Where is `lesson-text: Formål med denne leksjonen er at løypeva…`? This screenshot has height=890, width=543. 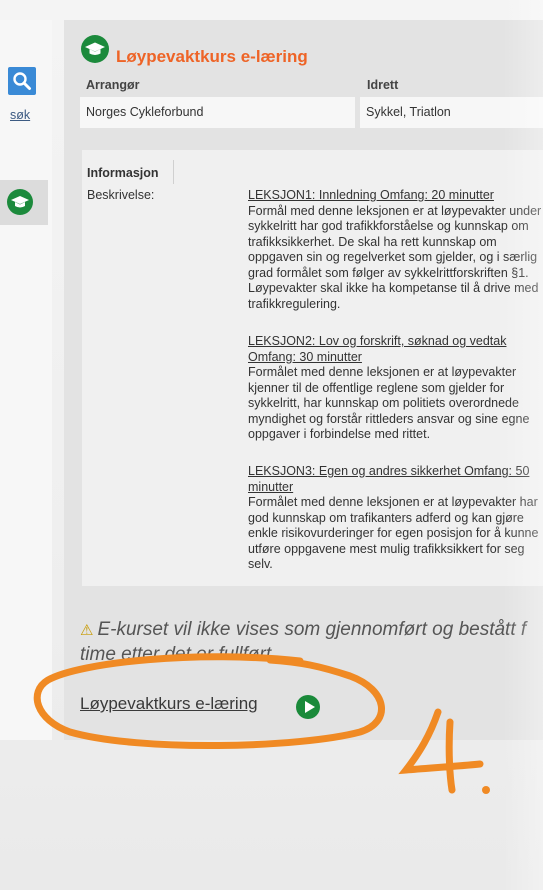 lesson-text: Formål med denne leksjonen er at løypeva… is located at coordinates (395, 210).